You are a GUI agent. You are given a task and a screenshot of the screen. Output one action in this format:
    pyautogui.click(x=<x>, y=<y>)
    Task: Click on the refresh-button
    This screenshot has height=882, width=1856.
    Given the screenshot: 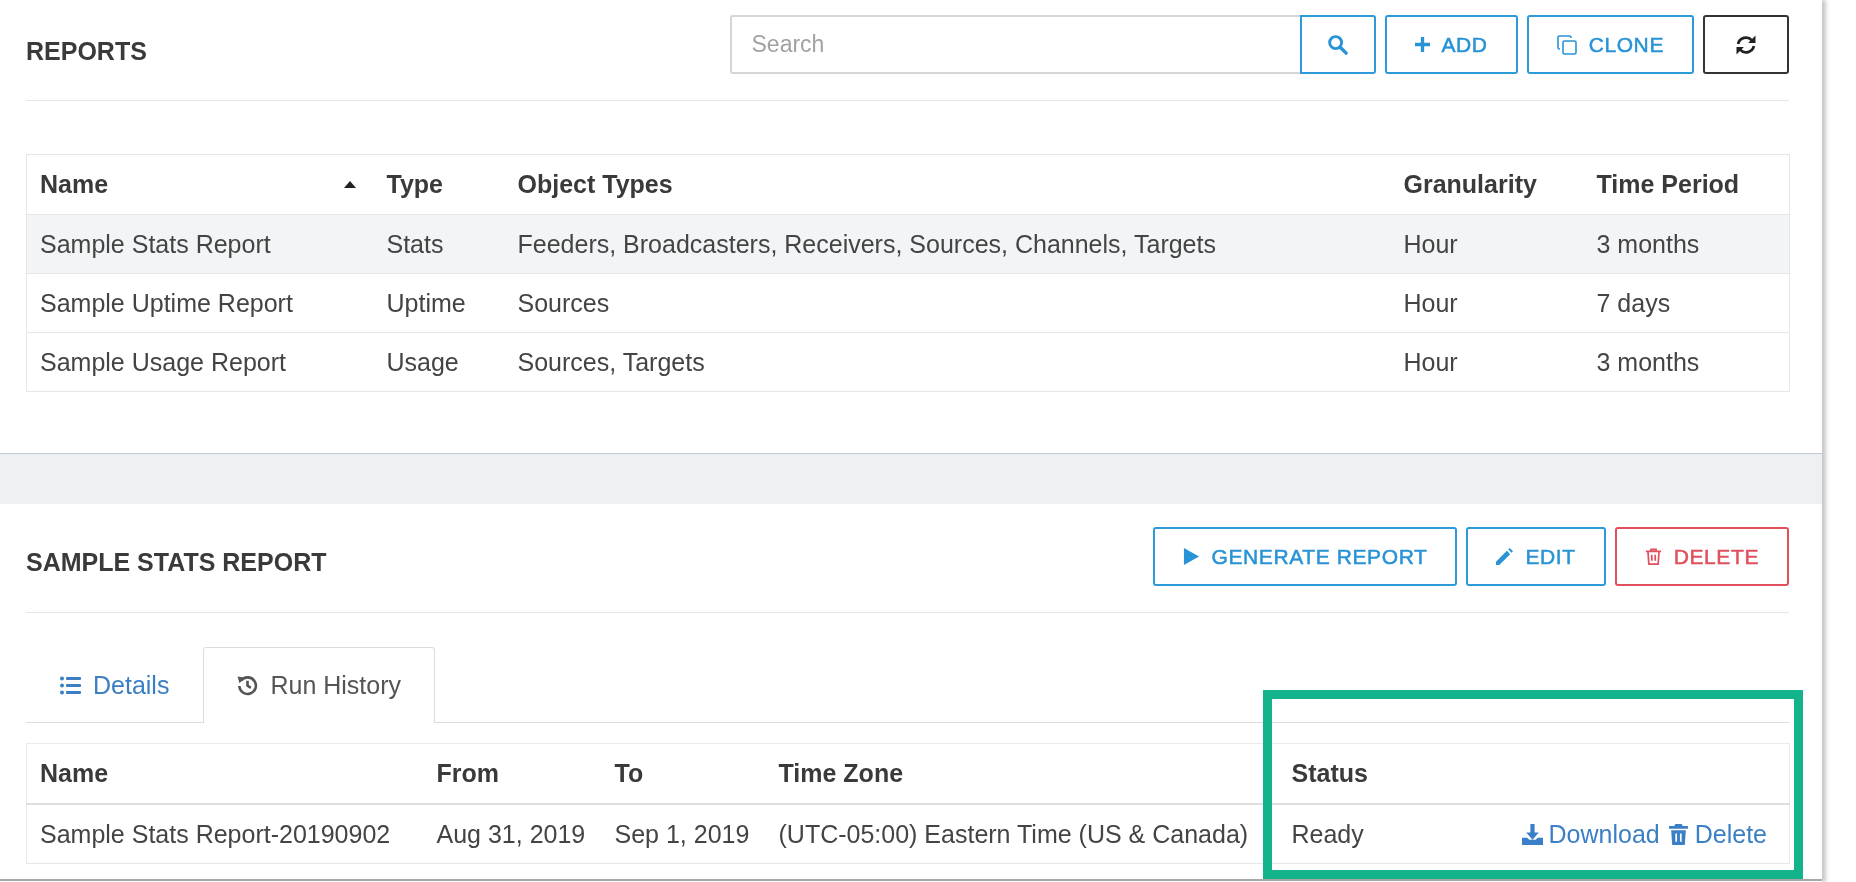 What is the action you would take?
    pyautogui.click(x=1746, y=44)
    